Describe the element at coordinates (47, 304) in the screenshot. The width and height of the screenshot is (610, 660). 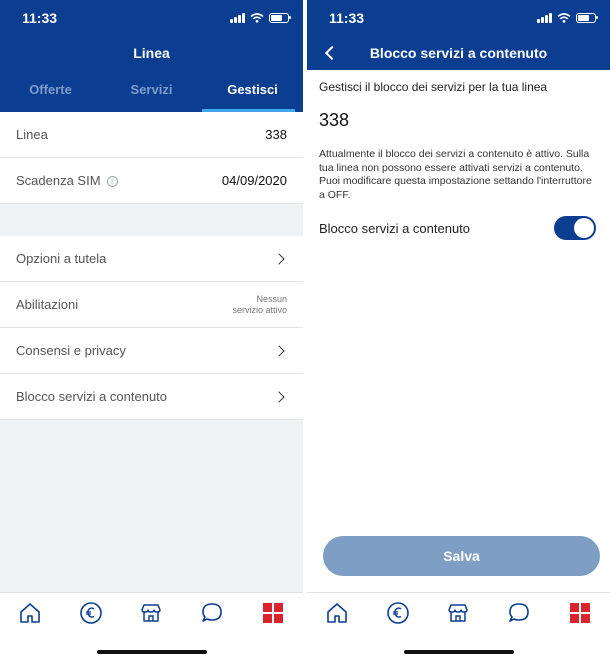
I see `menu-item-label: Abilitazioni` at that location.